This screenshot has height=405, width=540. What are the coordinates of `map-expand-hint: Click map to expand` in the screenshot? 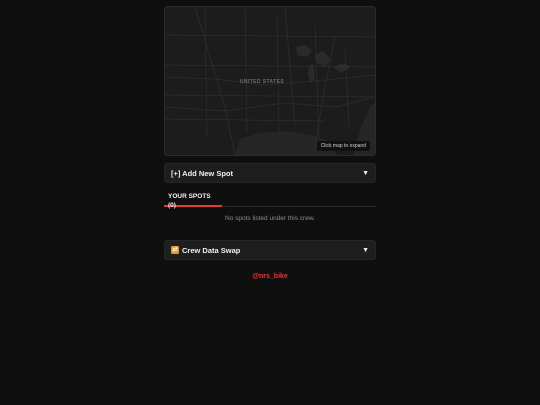 It's located at (343, 146).